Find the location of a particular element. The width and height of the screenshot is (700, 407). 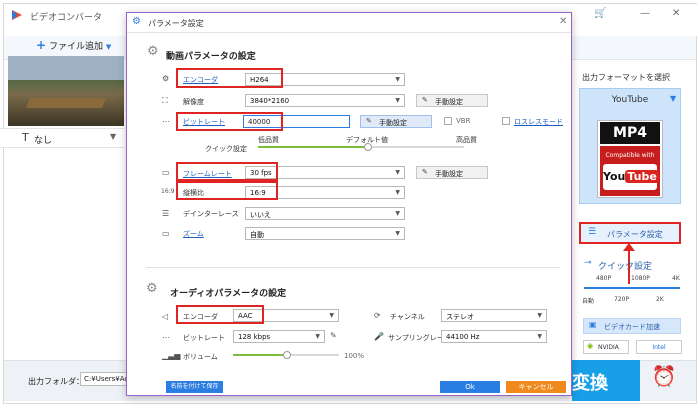

youtube-you: You is located at coordinates (614, 176).